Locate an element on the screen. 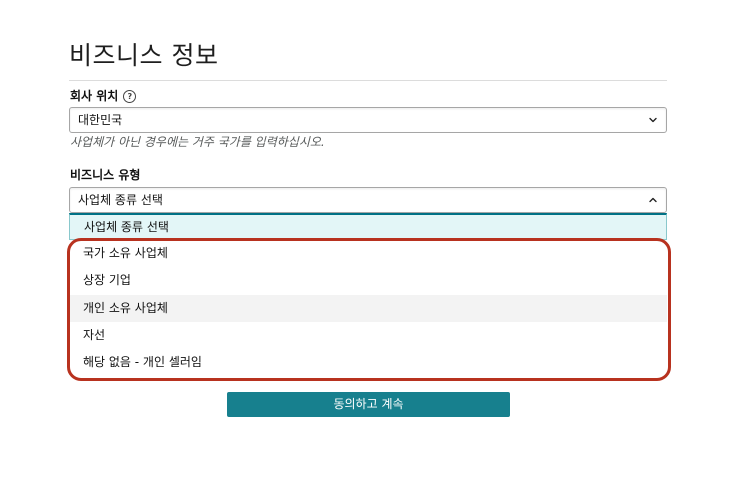 The width and height of the screenshot is (753, 477). business-type-label-text: 비즈니스 유형 is located at coordinates (105, 175).